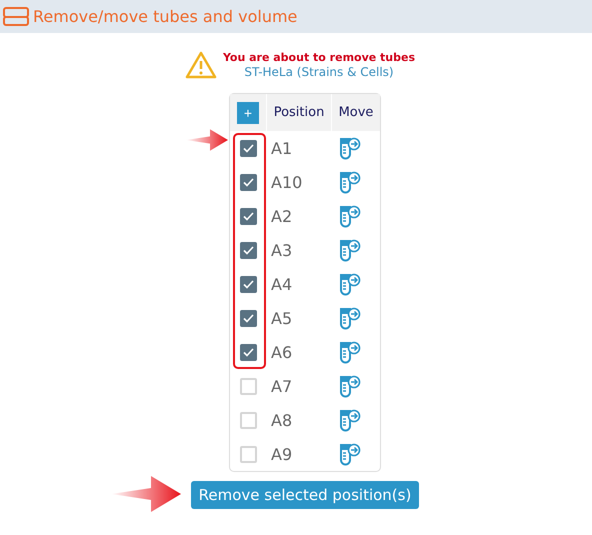 The height and width of the screenshot is (535, 592). Describe the element at coordinates (282, 318) in the screenshot. I see `position-label: A5` at that location.